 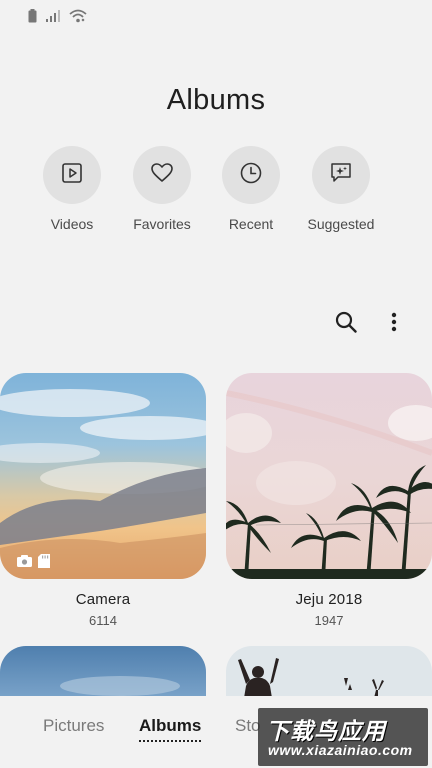 I want to click on sparkle-chat-icon, so click(x=341, y=175).